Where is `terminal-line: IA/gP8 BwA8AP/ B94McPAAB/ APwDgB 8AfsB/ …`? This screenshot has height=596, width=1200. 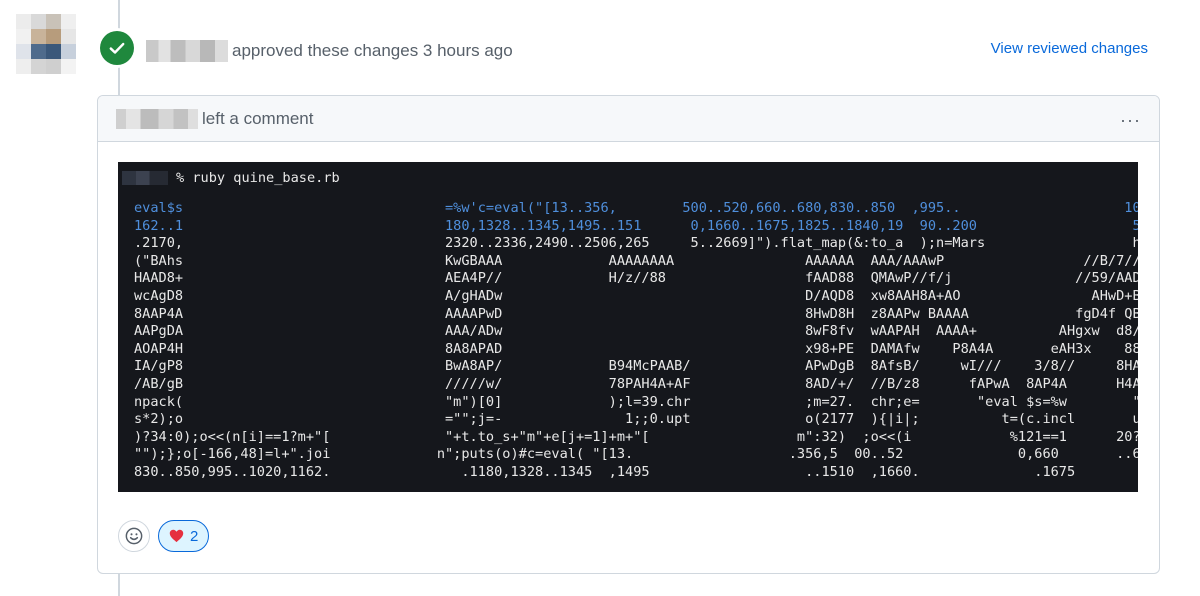 terminal-line: IA/gP8 BwA8AP/ B94McPAAB/ APwDgB 8AfsB/ … is located at coordinates (636, 366).